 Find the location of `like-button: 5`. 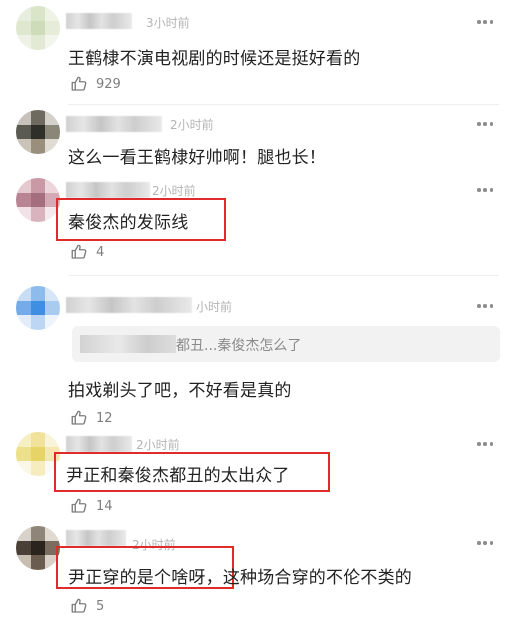

like-button: 5 is located at coordinates (87, 606).